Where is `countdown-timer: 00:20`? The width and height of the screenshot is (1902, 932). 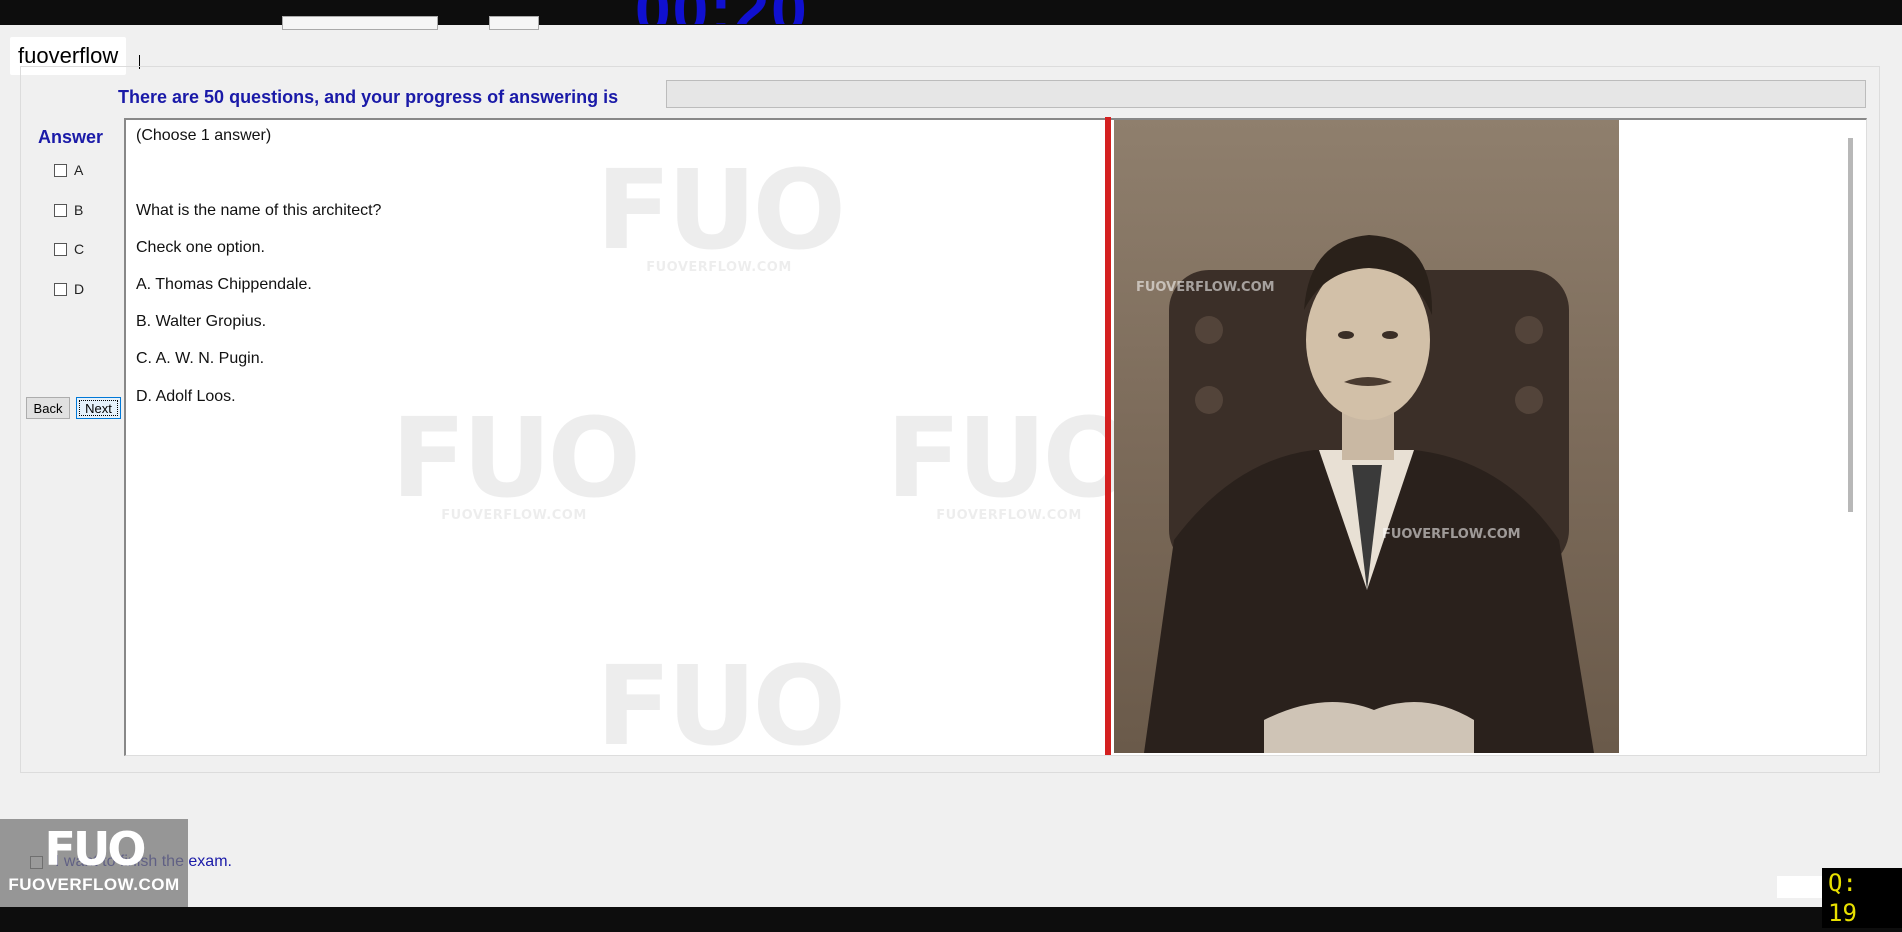
countdown-timer: 00:20 is located at coordinates (722, 12).